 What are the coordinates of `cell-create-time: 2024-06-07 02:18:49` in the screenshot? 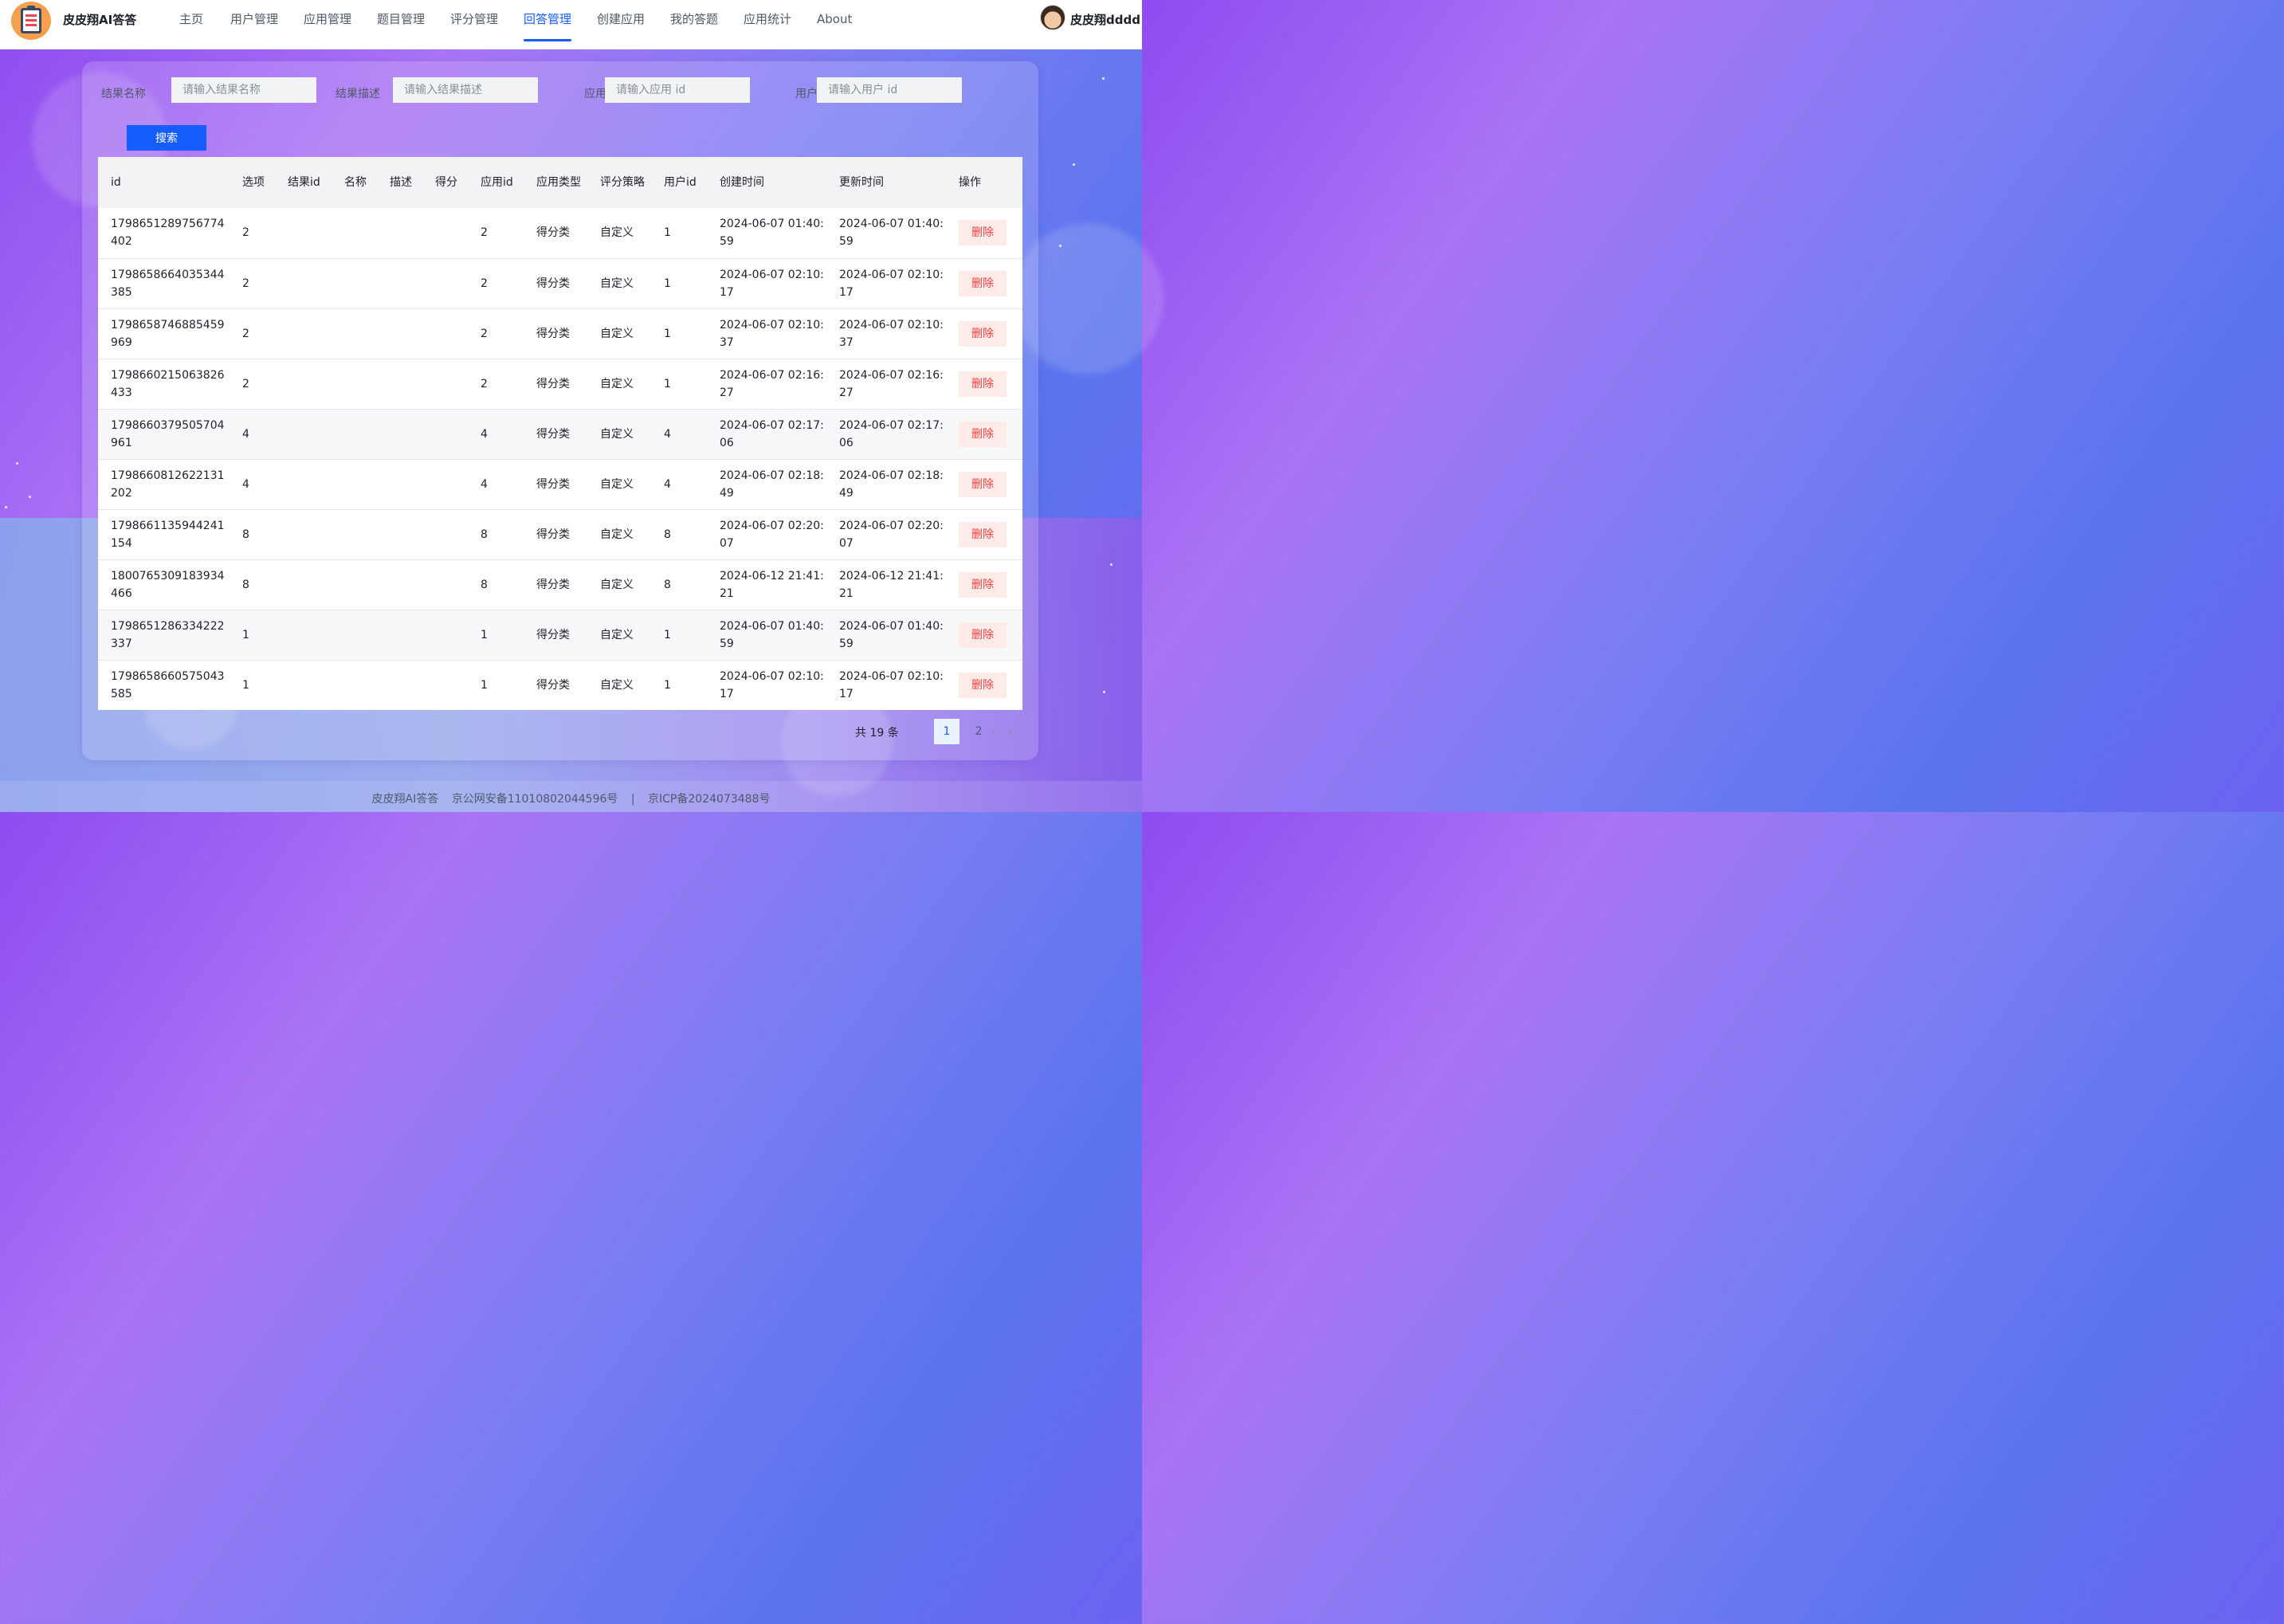 It's located at (766, 485).